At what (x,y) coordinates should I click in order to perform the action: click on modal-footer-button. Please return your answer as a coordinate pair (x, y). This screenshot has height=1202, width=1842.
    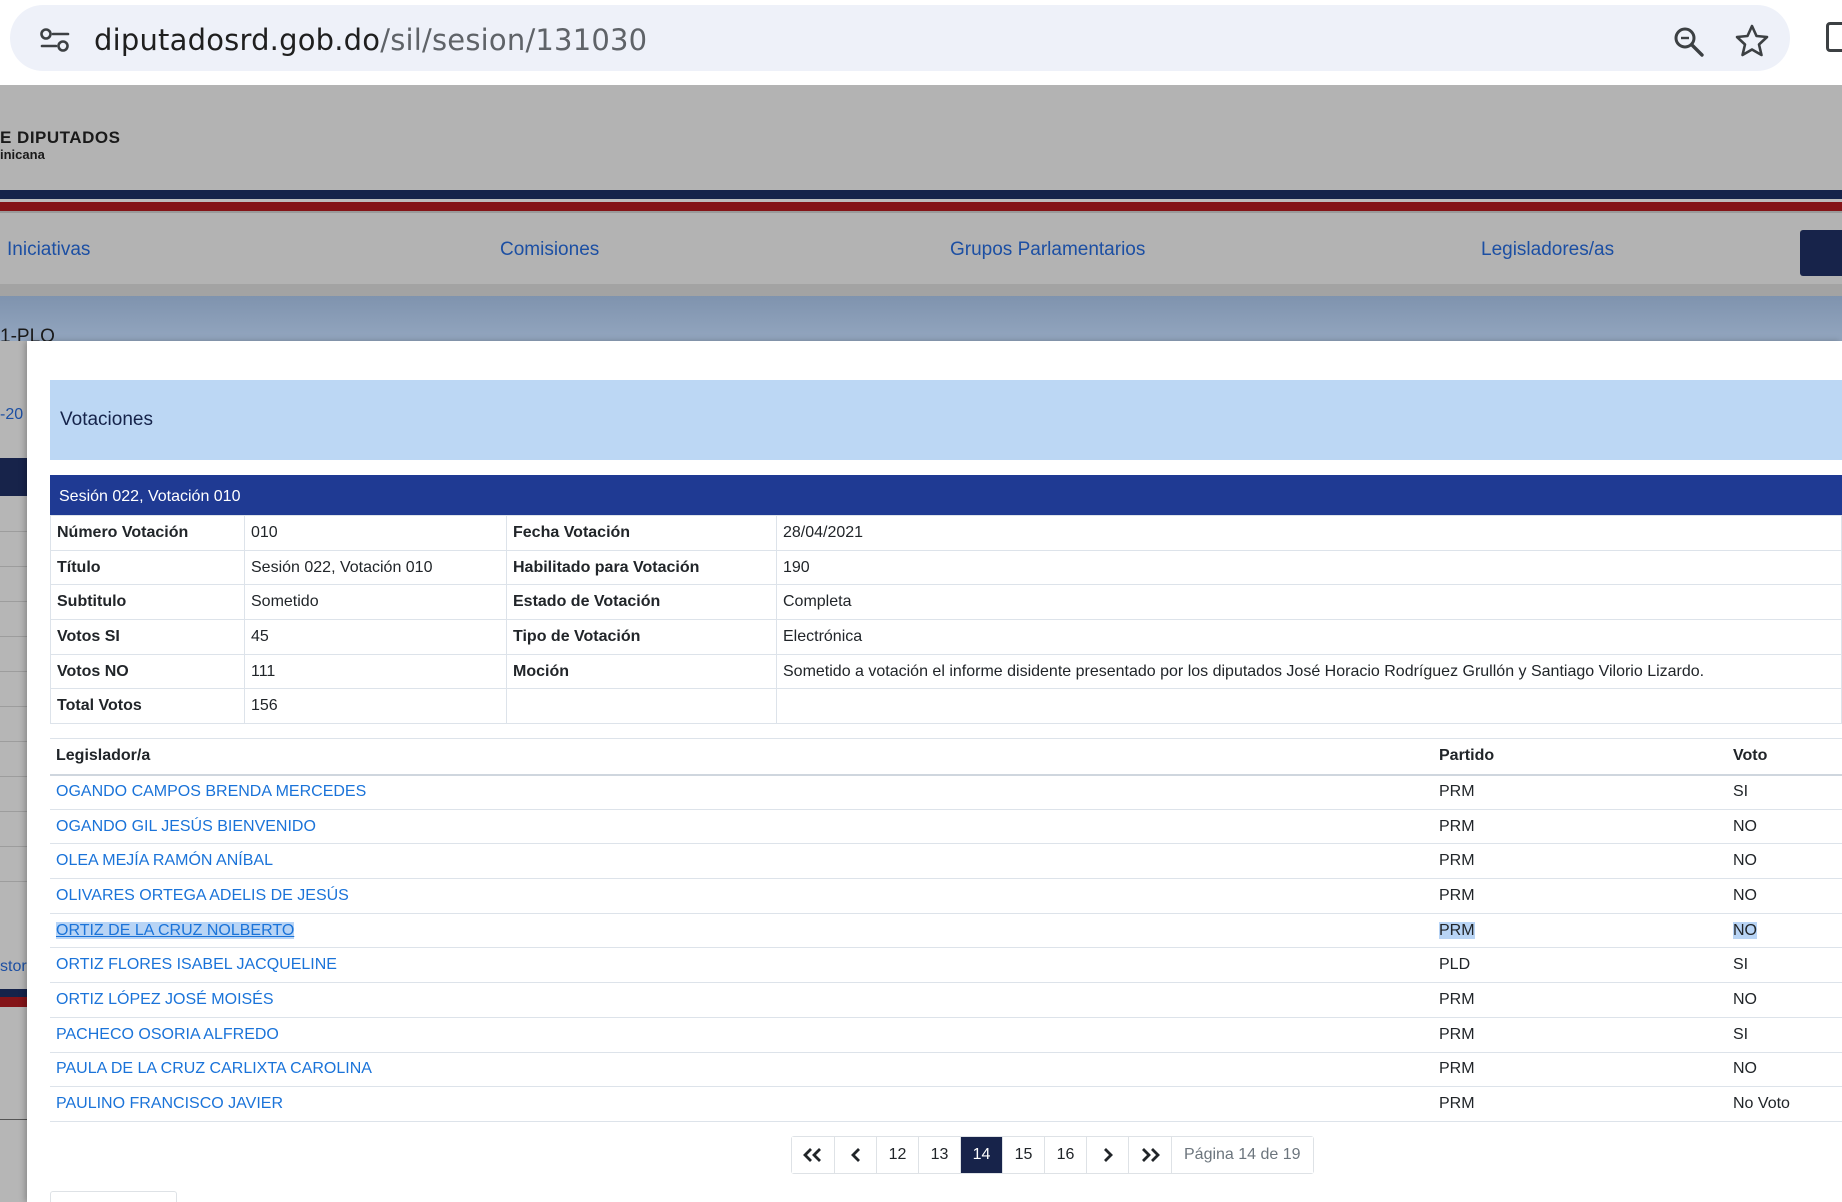
    Looking at the image, I should click on (113, 1196).